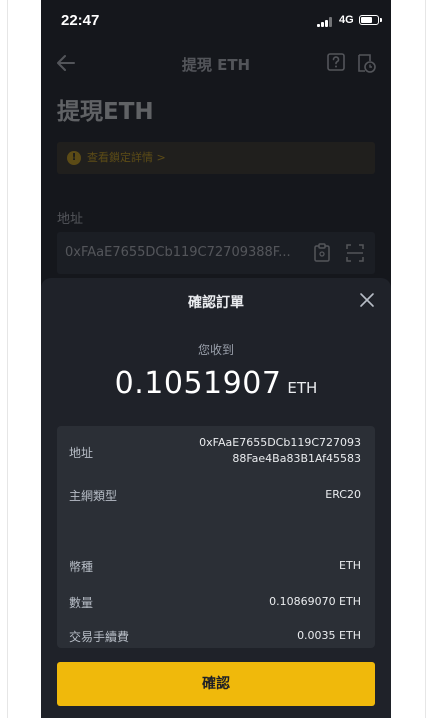 The height and width of the screenshot is (718, 436). What do you see at coordinates (216, 303) in the screenshot?
I see `sheet-title: 確認訂單` at bounding box center [216, 303].